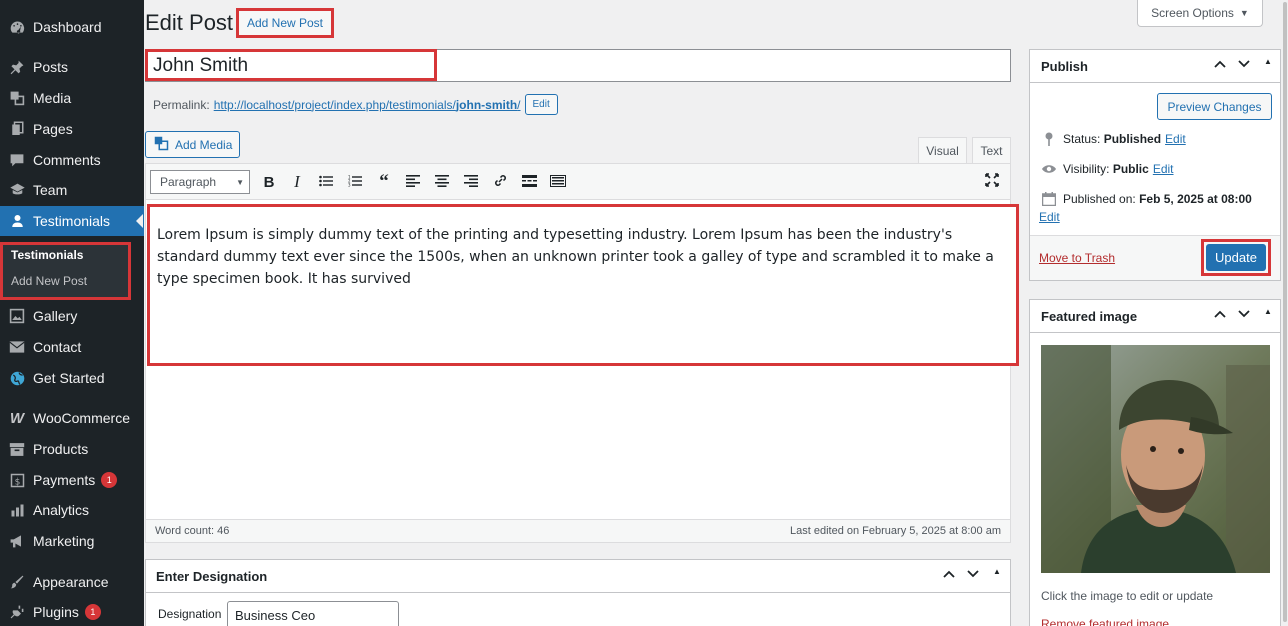 Image resolution: width=1288 pixels, height=626 pixels. Describe the element at coordinates (72, 27) in the screenshot. I see `sidebar-item-dashboard: Dashboard` at that location.